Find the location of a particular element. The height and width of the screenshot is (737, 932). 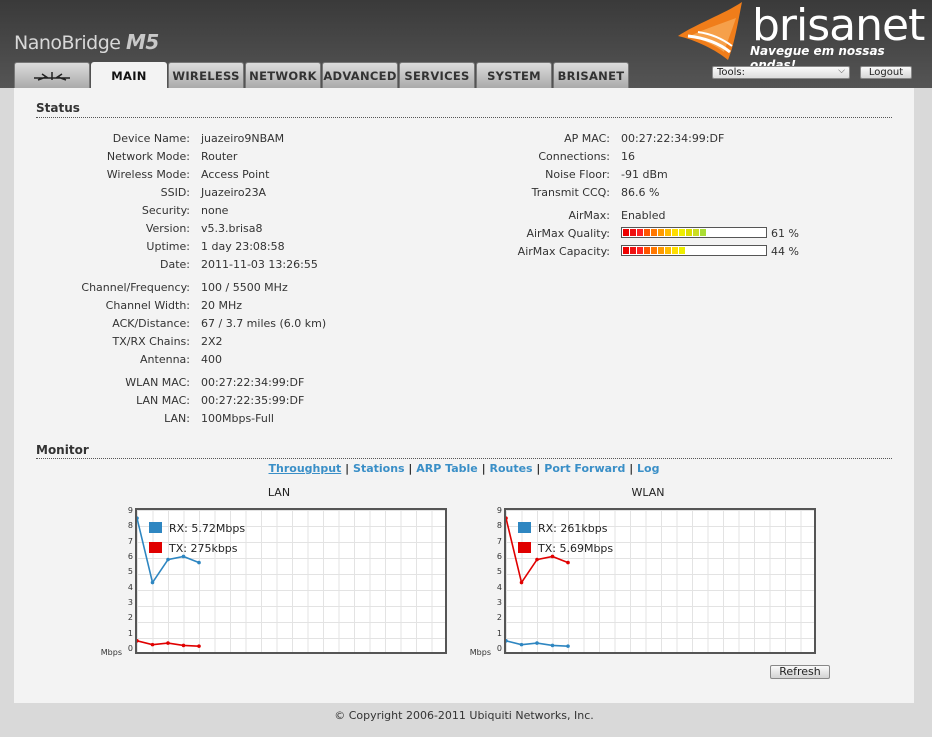

status-label: SSID: is located at coordinates (175, 192).